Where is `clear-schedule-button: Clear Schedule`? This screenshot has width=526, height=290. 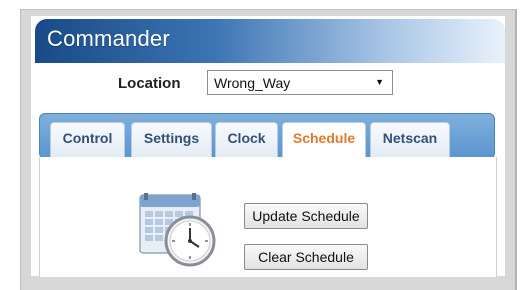
clear-schedule-button: Clear Schedule is located at coordinates (306, 257).